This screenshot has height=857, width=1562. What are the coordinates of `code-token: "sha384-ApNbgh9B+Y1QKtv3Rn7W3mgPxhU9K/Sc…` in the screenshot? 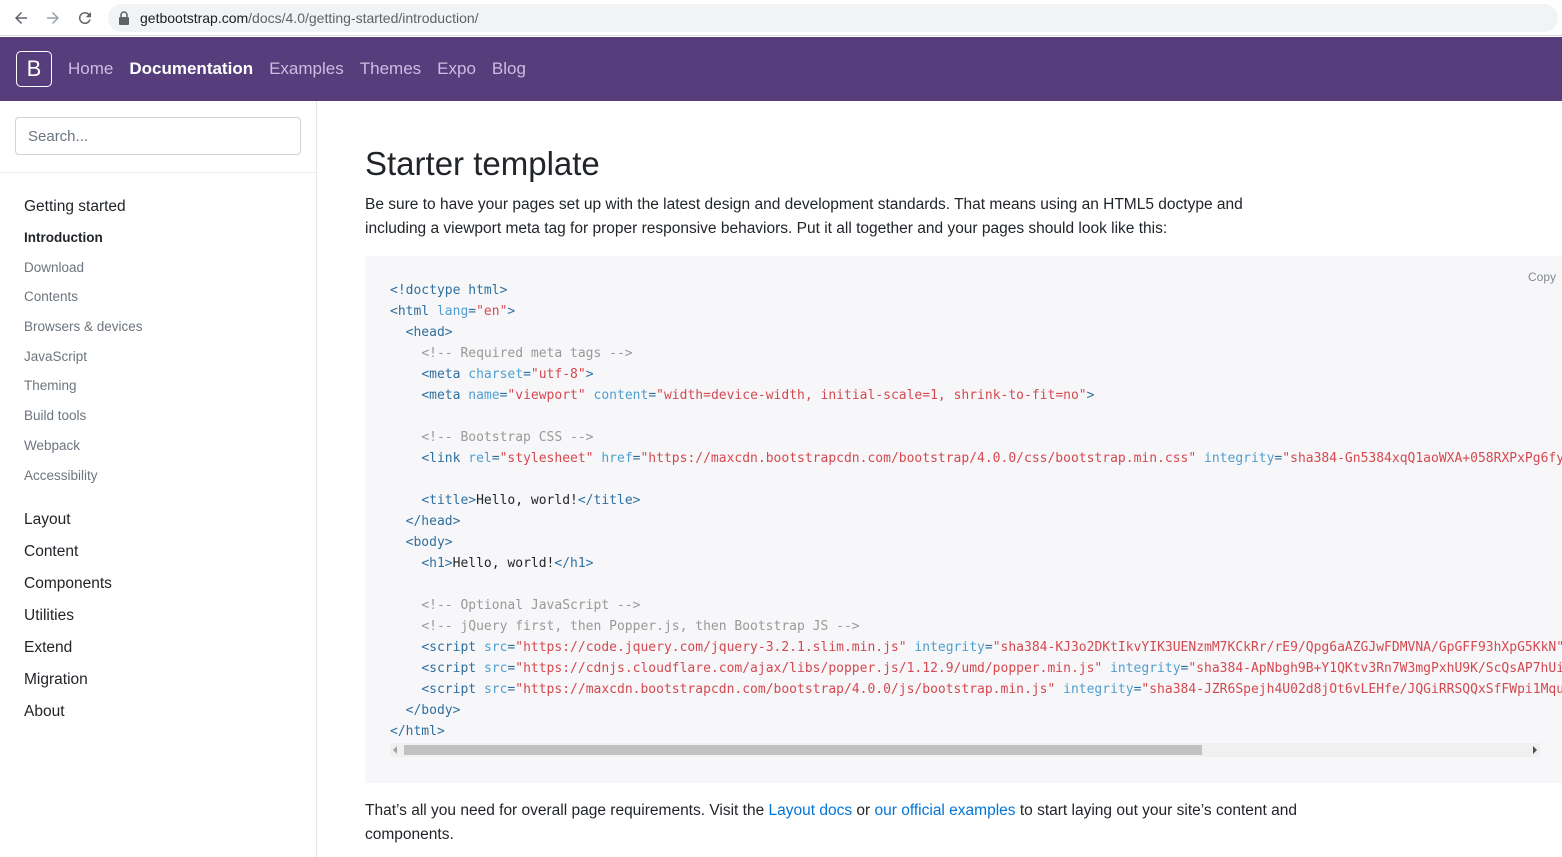 It's located at (1375, 668).